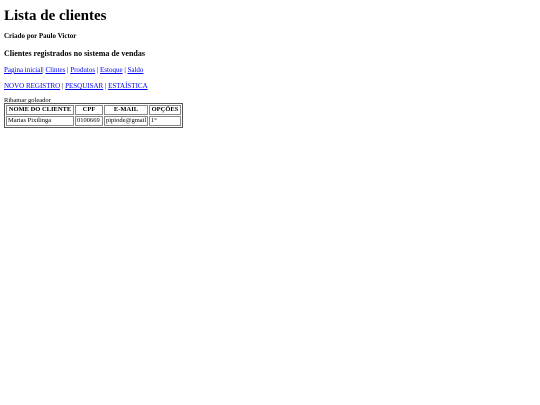  Describe the element at coordinates (32, 86) in the screenshot. I see `new-record-link: NOVO REGISTRO` at that location.